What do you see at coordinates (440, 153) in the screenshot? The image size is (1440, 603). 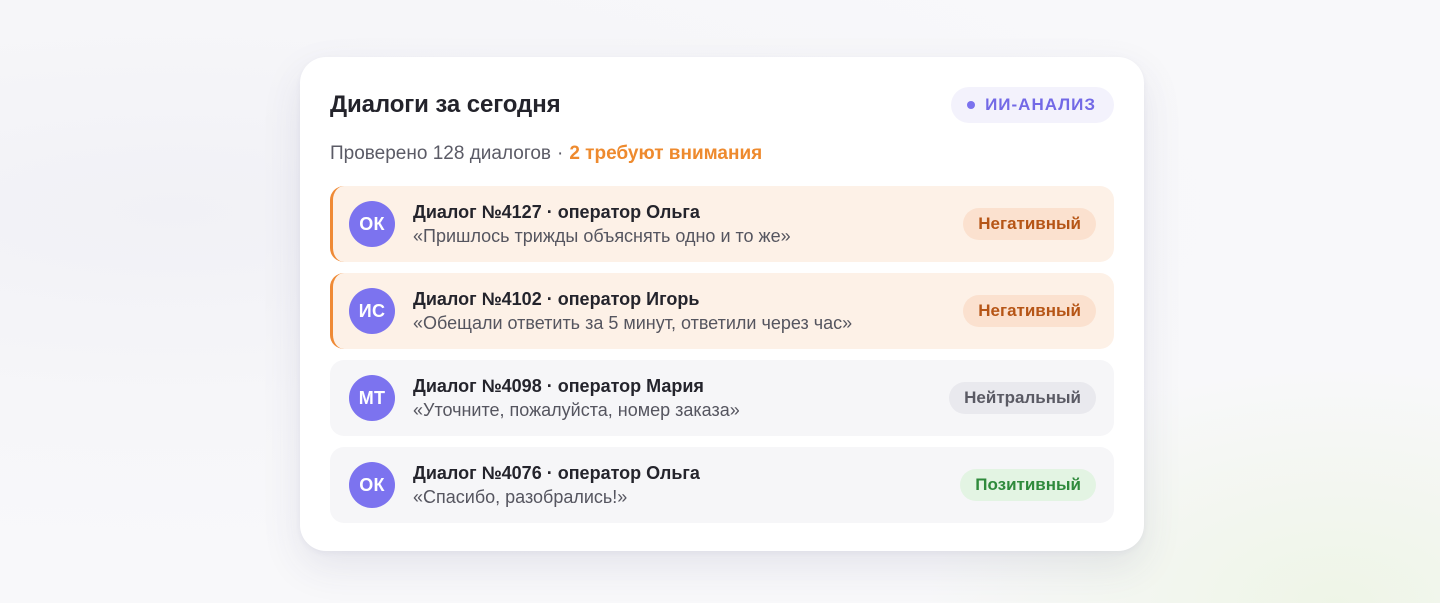 I see `checked-count-text: Проверено 128 диалогов` at bounding box center [440, 153].